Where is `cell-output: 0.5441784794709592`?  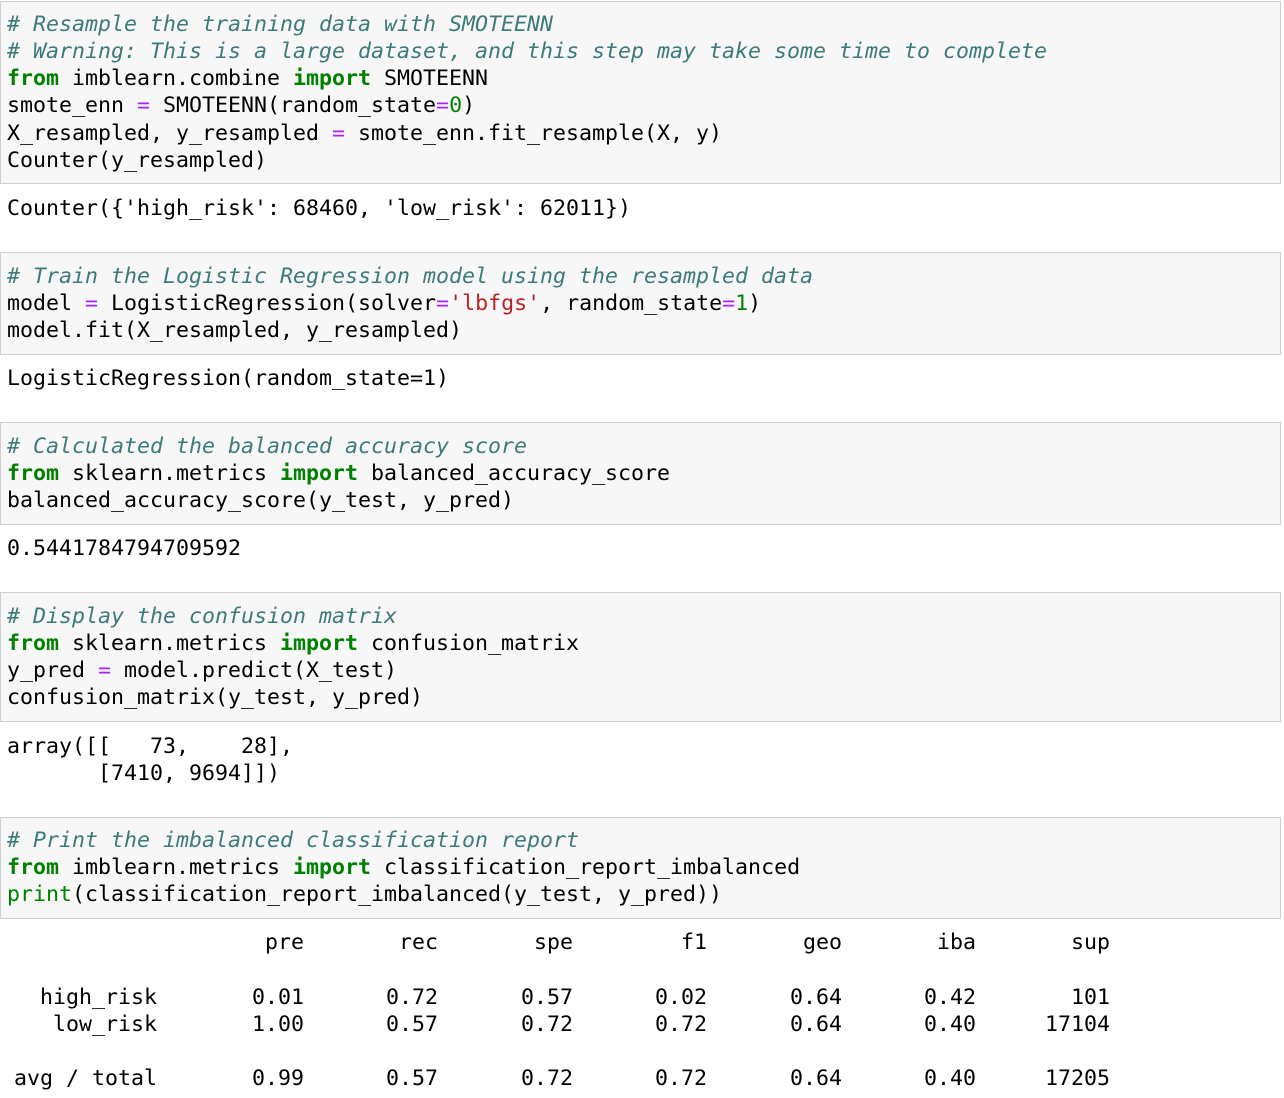 cell-output: 0.5441784794709592 is located at coordinates (124, 548).